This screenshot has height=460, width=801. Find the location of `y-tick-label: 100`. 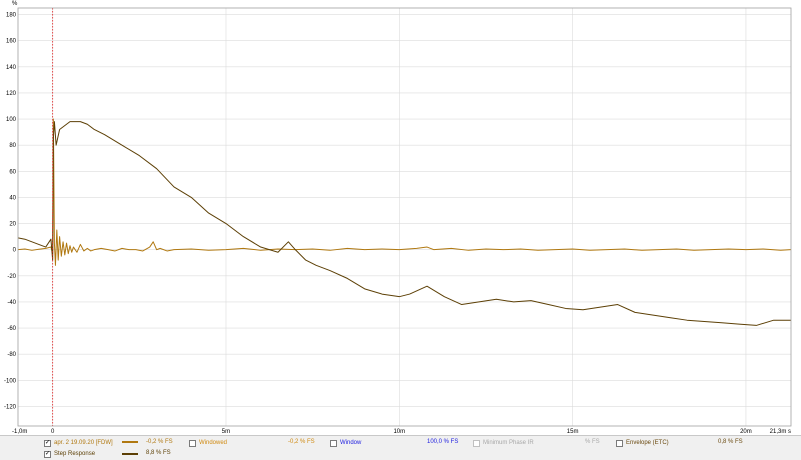

y-tick-label: 100 is located at coordinates (11, 120).